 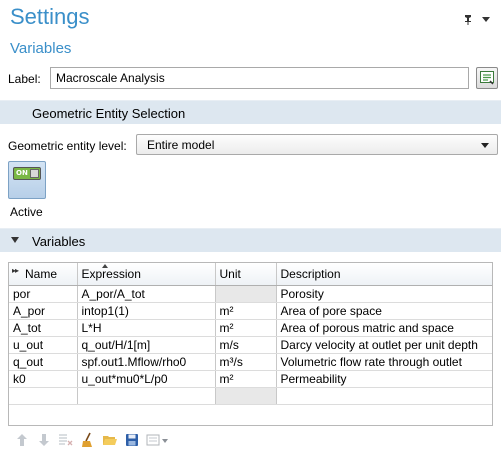 What do you see at coordinates (384, 328) in the screenshot?
I see `cell-description: Area of porous matric and space` at bounding box center [384, 328].